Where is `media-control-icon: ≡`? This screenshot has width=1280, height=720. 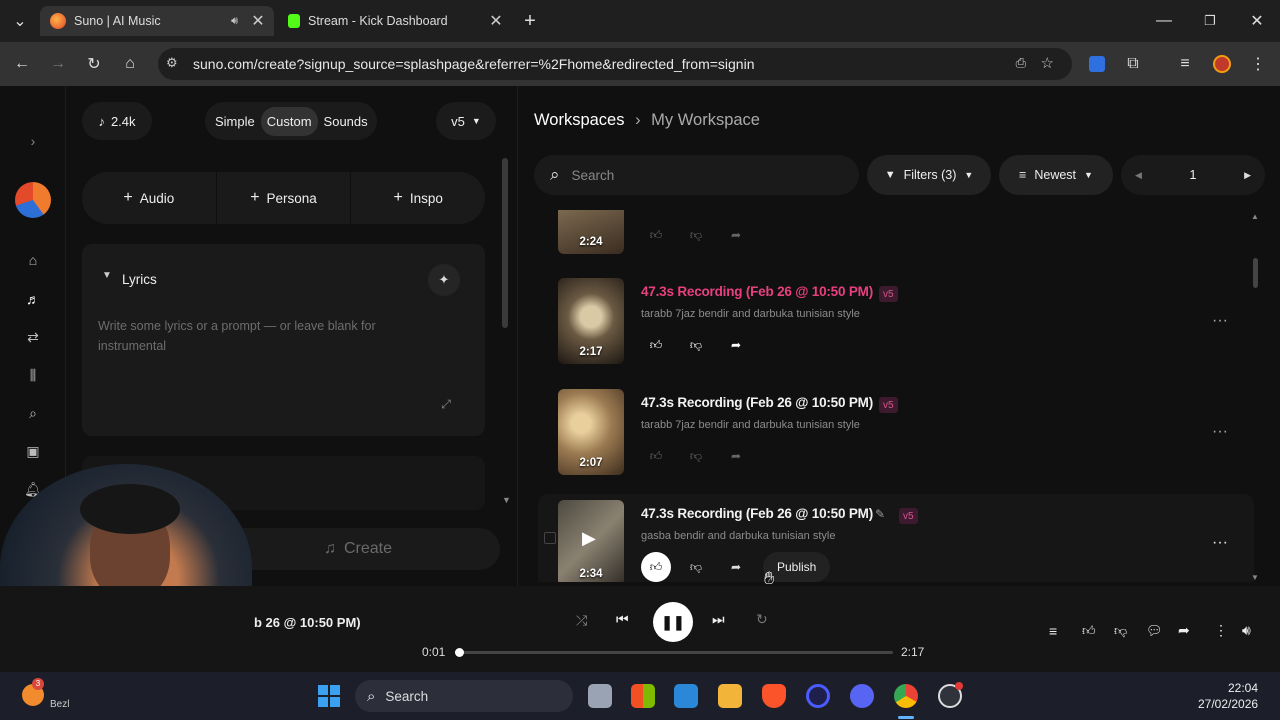
media-control-icon: ≡ is located at coordinates (1185, 64).